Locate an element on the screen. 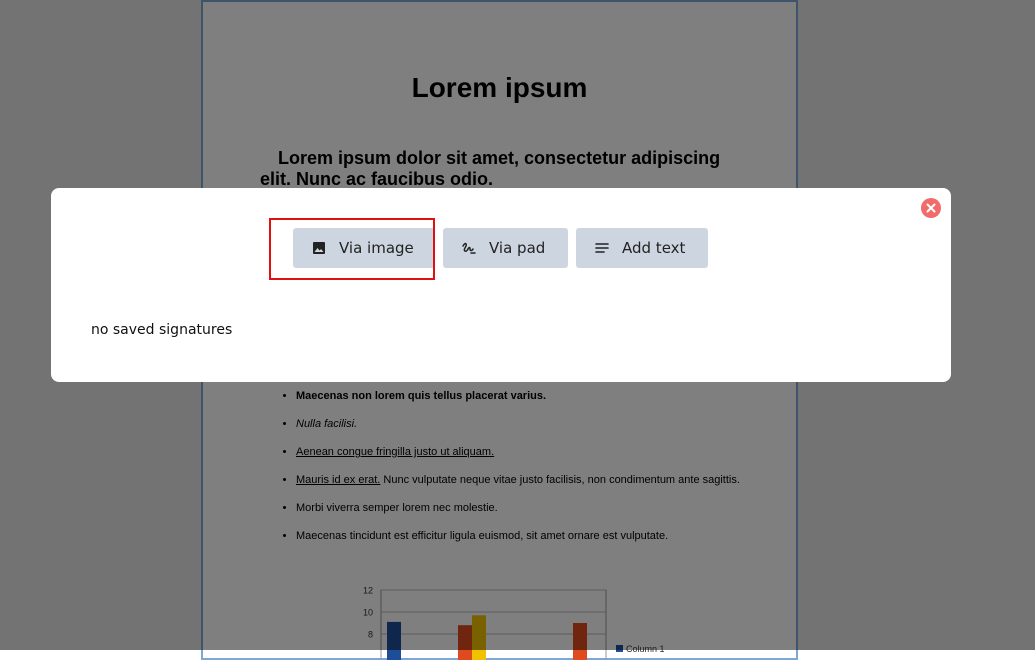 The width and height of the screenshot is (1035, 660). close-icon is located at coordinates (931, 208).